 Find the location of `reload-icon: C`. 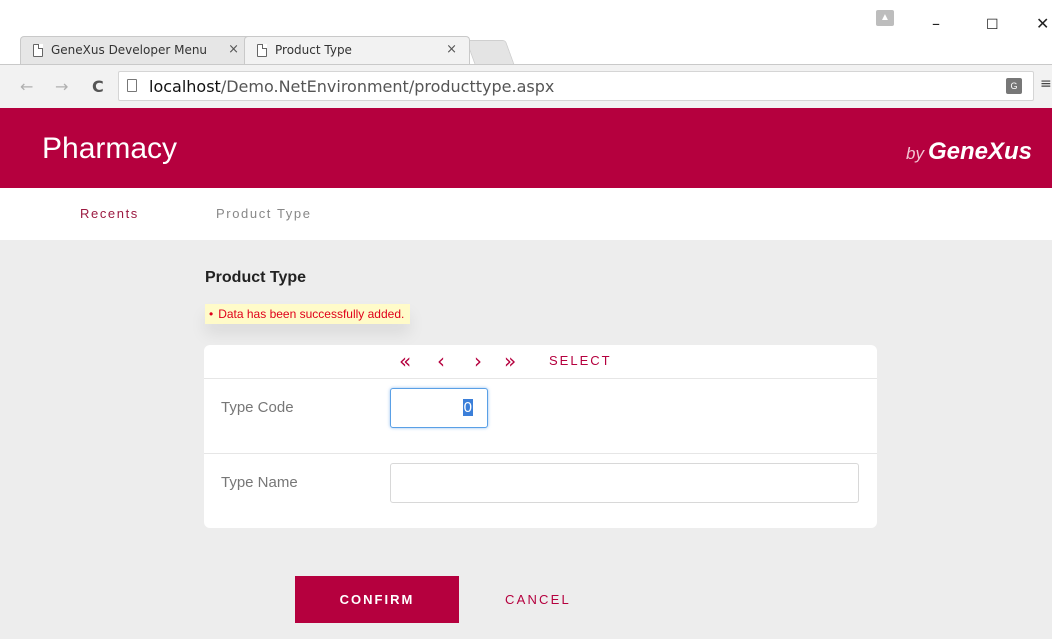

reload-icon: C is located at coordinates (98, 86).